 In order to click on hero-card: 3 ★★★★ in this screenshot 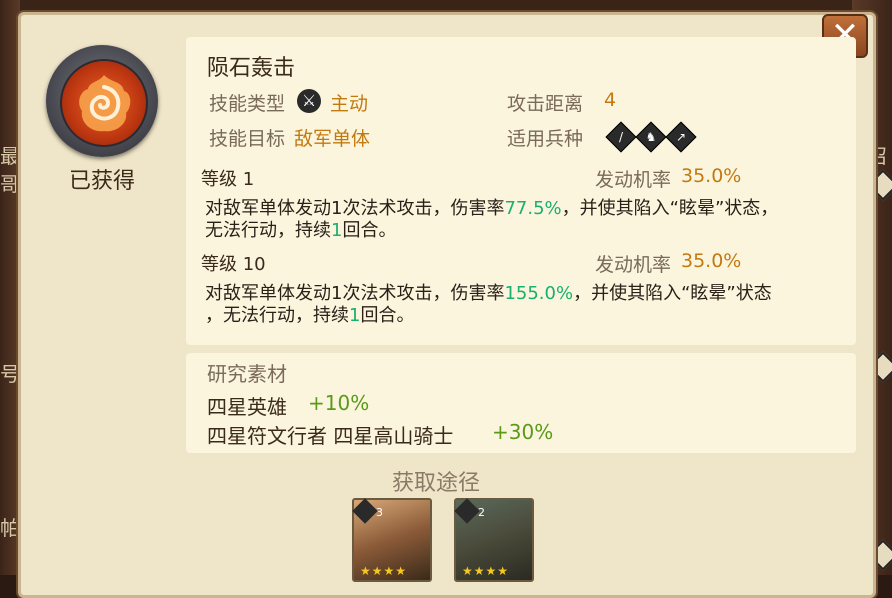, I will do `click(392, 540)`.